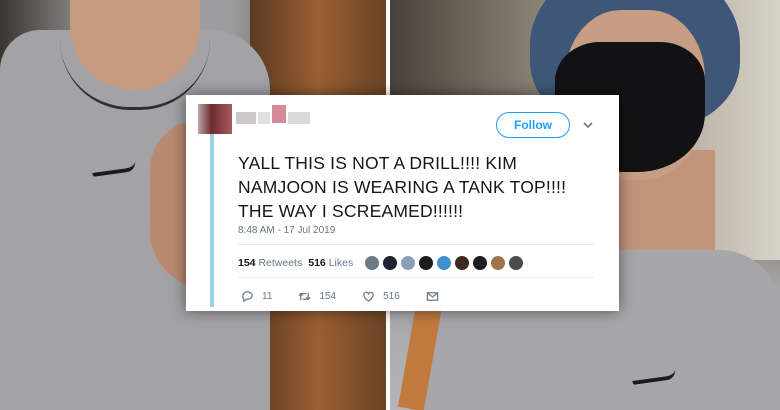  What do you see at coordinates (368, 296) in the screenshot?
I see `heart-icon` at bounding box center [368, 296].